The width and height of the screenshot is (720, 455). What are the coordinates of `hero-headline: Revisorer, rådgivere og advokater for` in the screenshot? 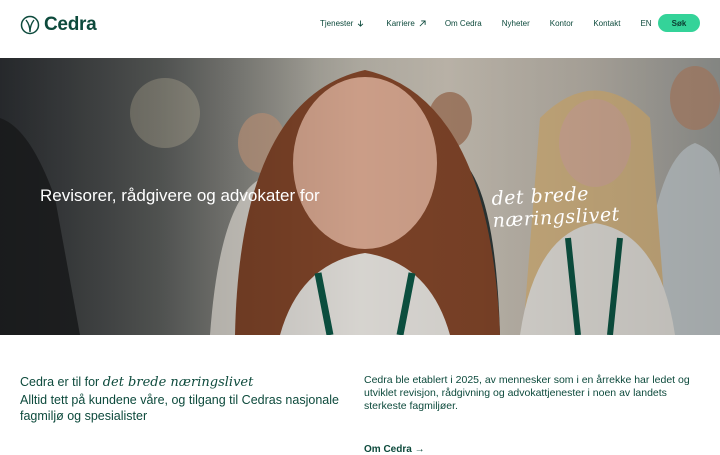 It's located at (180, 195).